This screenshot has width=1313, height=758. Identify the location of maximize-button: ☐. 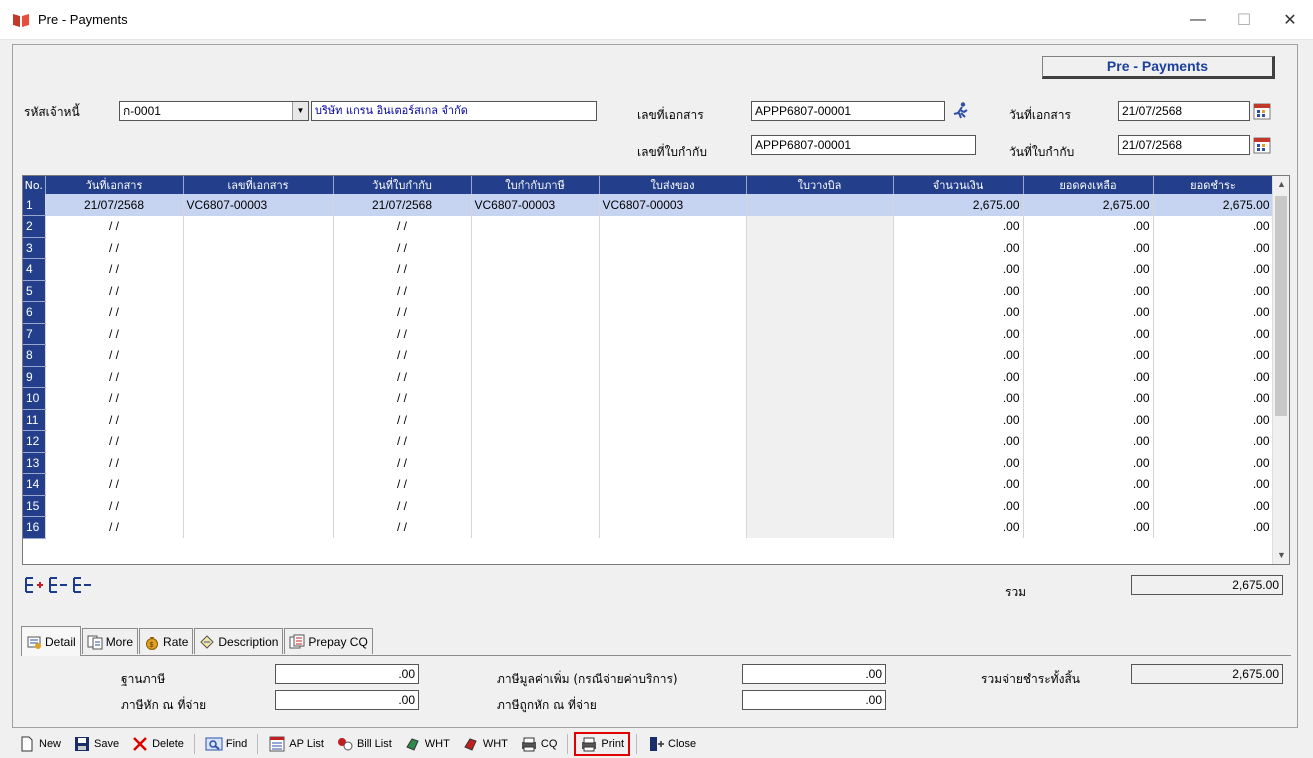
(1244, 20).